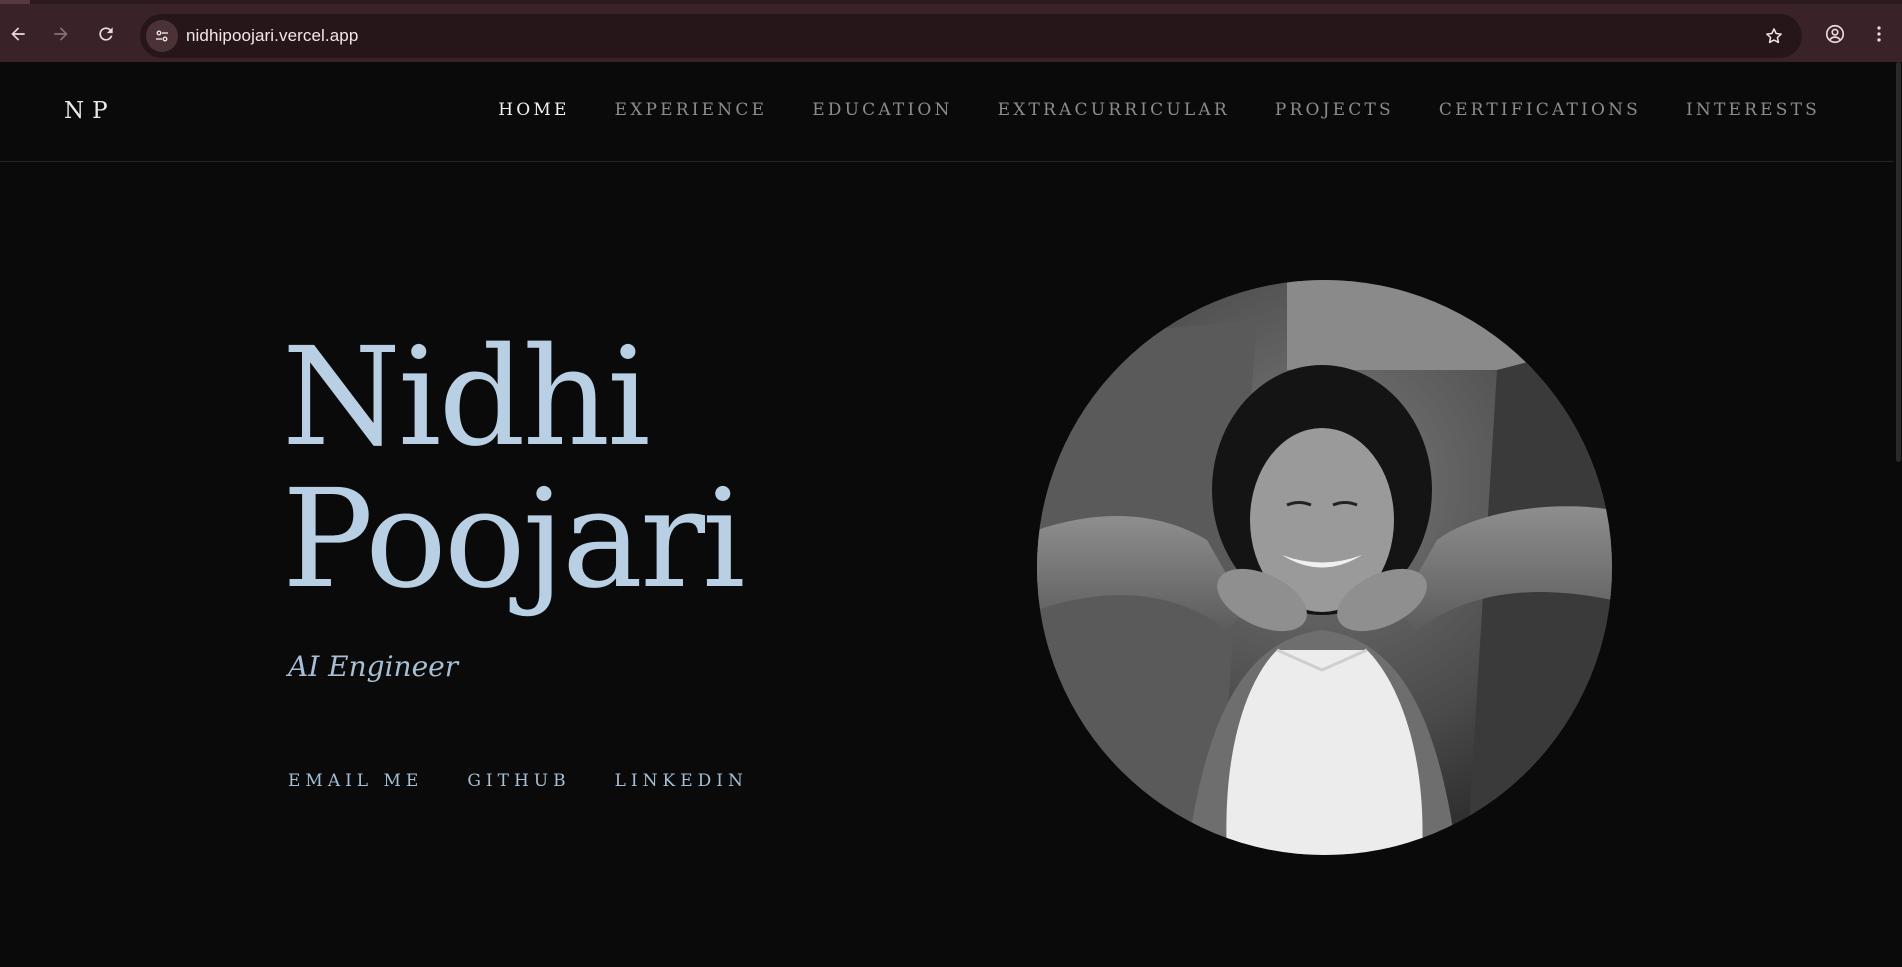  I want to click on linkedin-link: LINKEDIN, so click(681, 781).